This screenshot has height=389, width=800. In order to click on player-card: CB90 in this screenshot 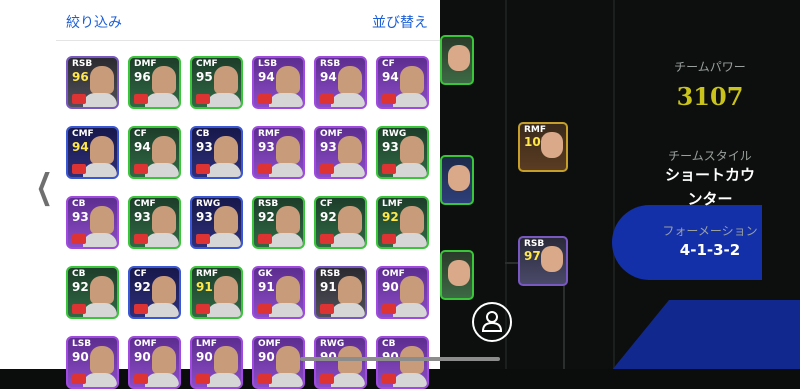, I will do `click(402, 362)`.